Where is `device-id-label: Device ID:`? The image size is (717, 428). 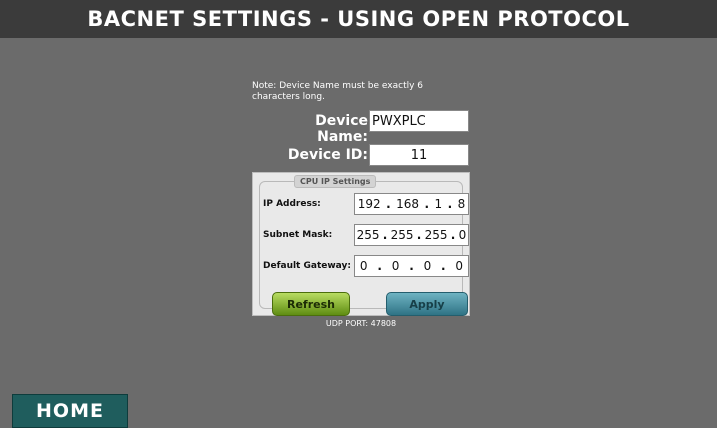 device-id-label: Device ID: is located at coordinates (327, 155).